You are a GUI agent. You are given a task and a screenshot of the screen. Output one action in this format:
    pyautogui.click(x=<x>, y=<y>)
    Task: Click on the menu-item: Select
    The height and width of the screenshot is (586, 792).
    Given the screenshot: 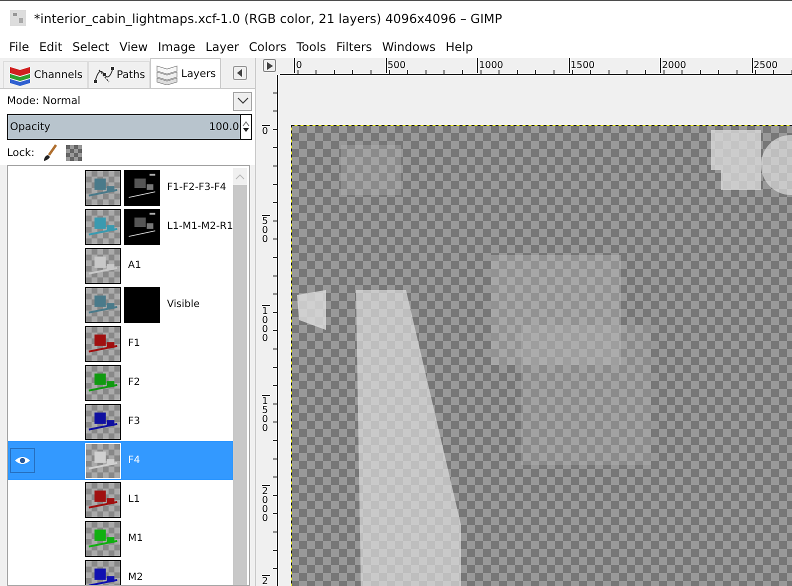 What is the action you would take?
    pyautogui.click(x=90, y=47)
    